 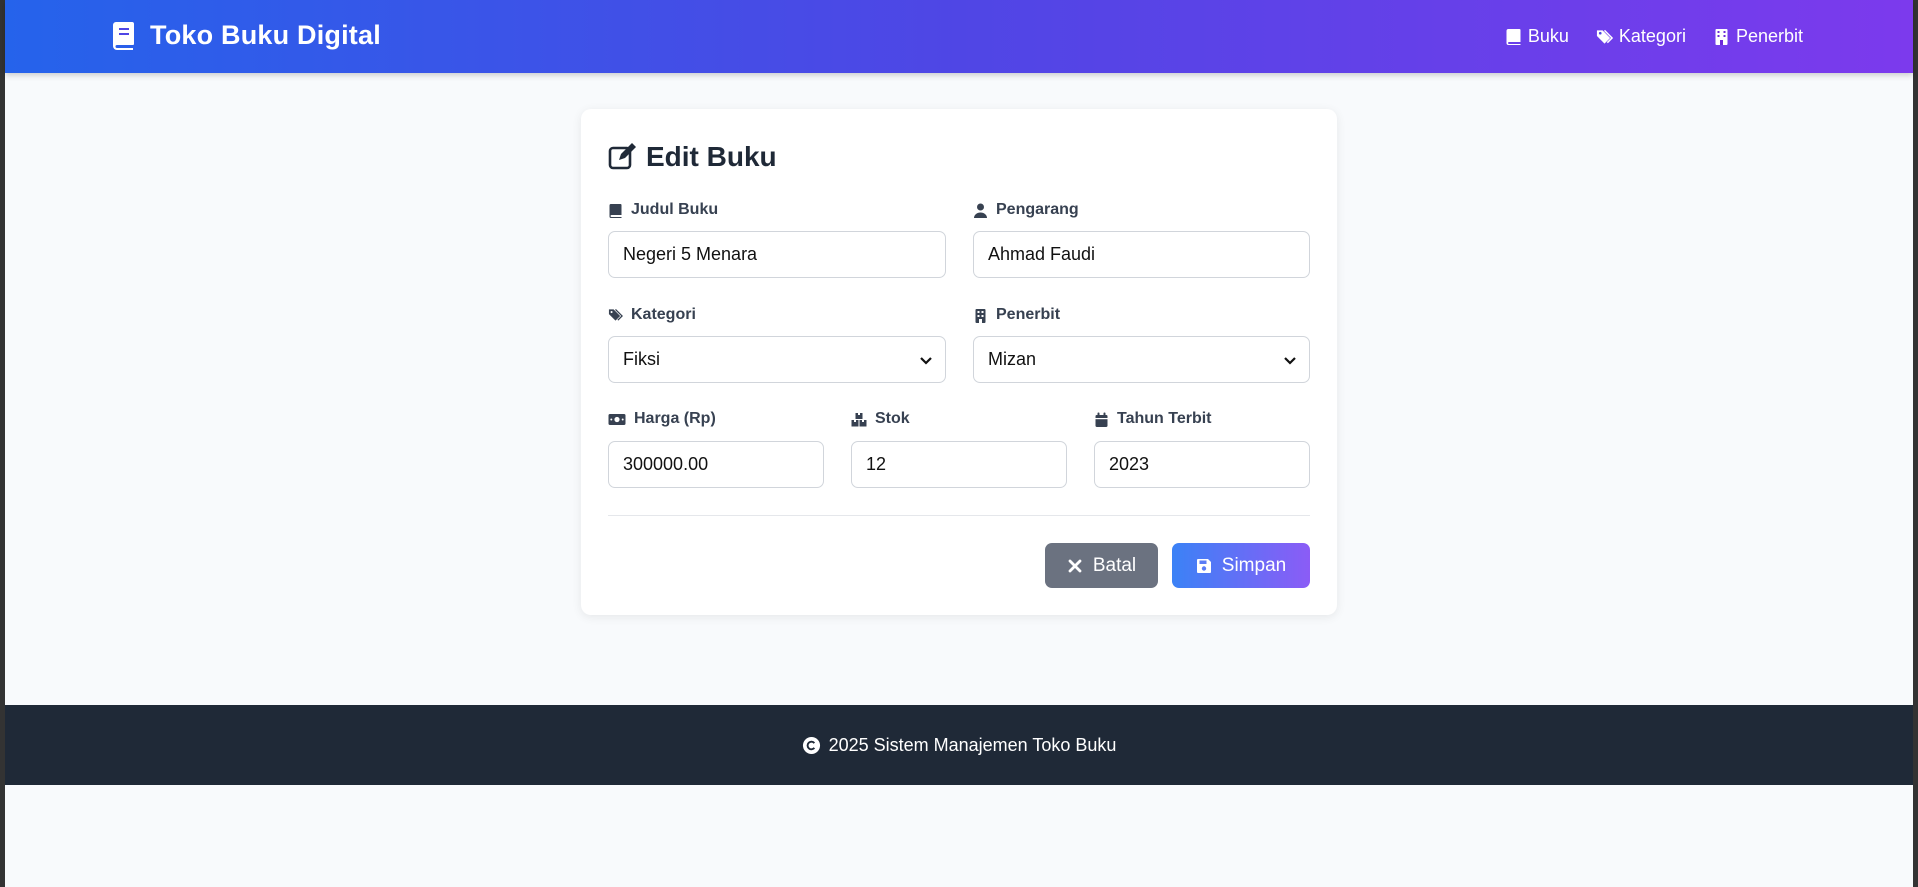 I want to click on tahun-input: 2023, so click(x=1202, y=464).